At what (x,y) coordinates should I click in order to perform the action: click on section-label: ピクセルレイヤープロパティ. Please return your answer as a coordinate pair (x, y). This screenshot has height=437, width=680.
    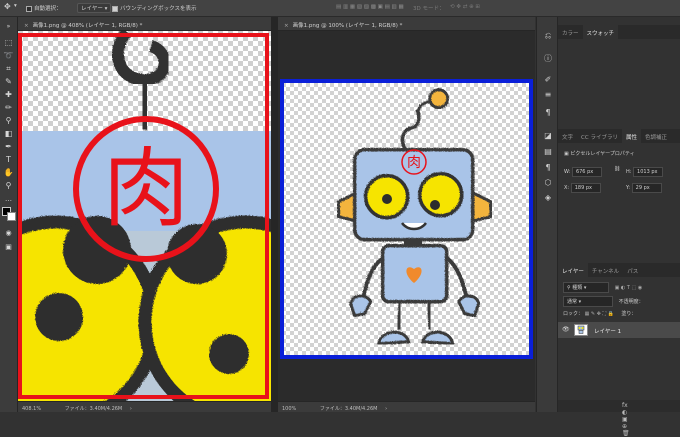
    Looking at the image, I should click on (602, 154).